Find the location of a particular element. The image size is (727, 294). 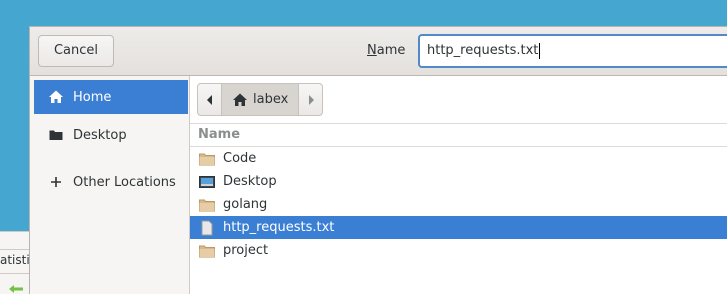

desktop-folder-icon is located at coordinates (207, 182).